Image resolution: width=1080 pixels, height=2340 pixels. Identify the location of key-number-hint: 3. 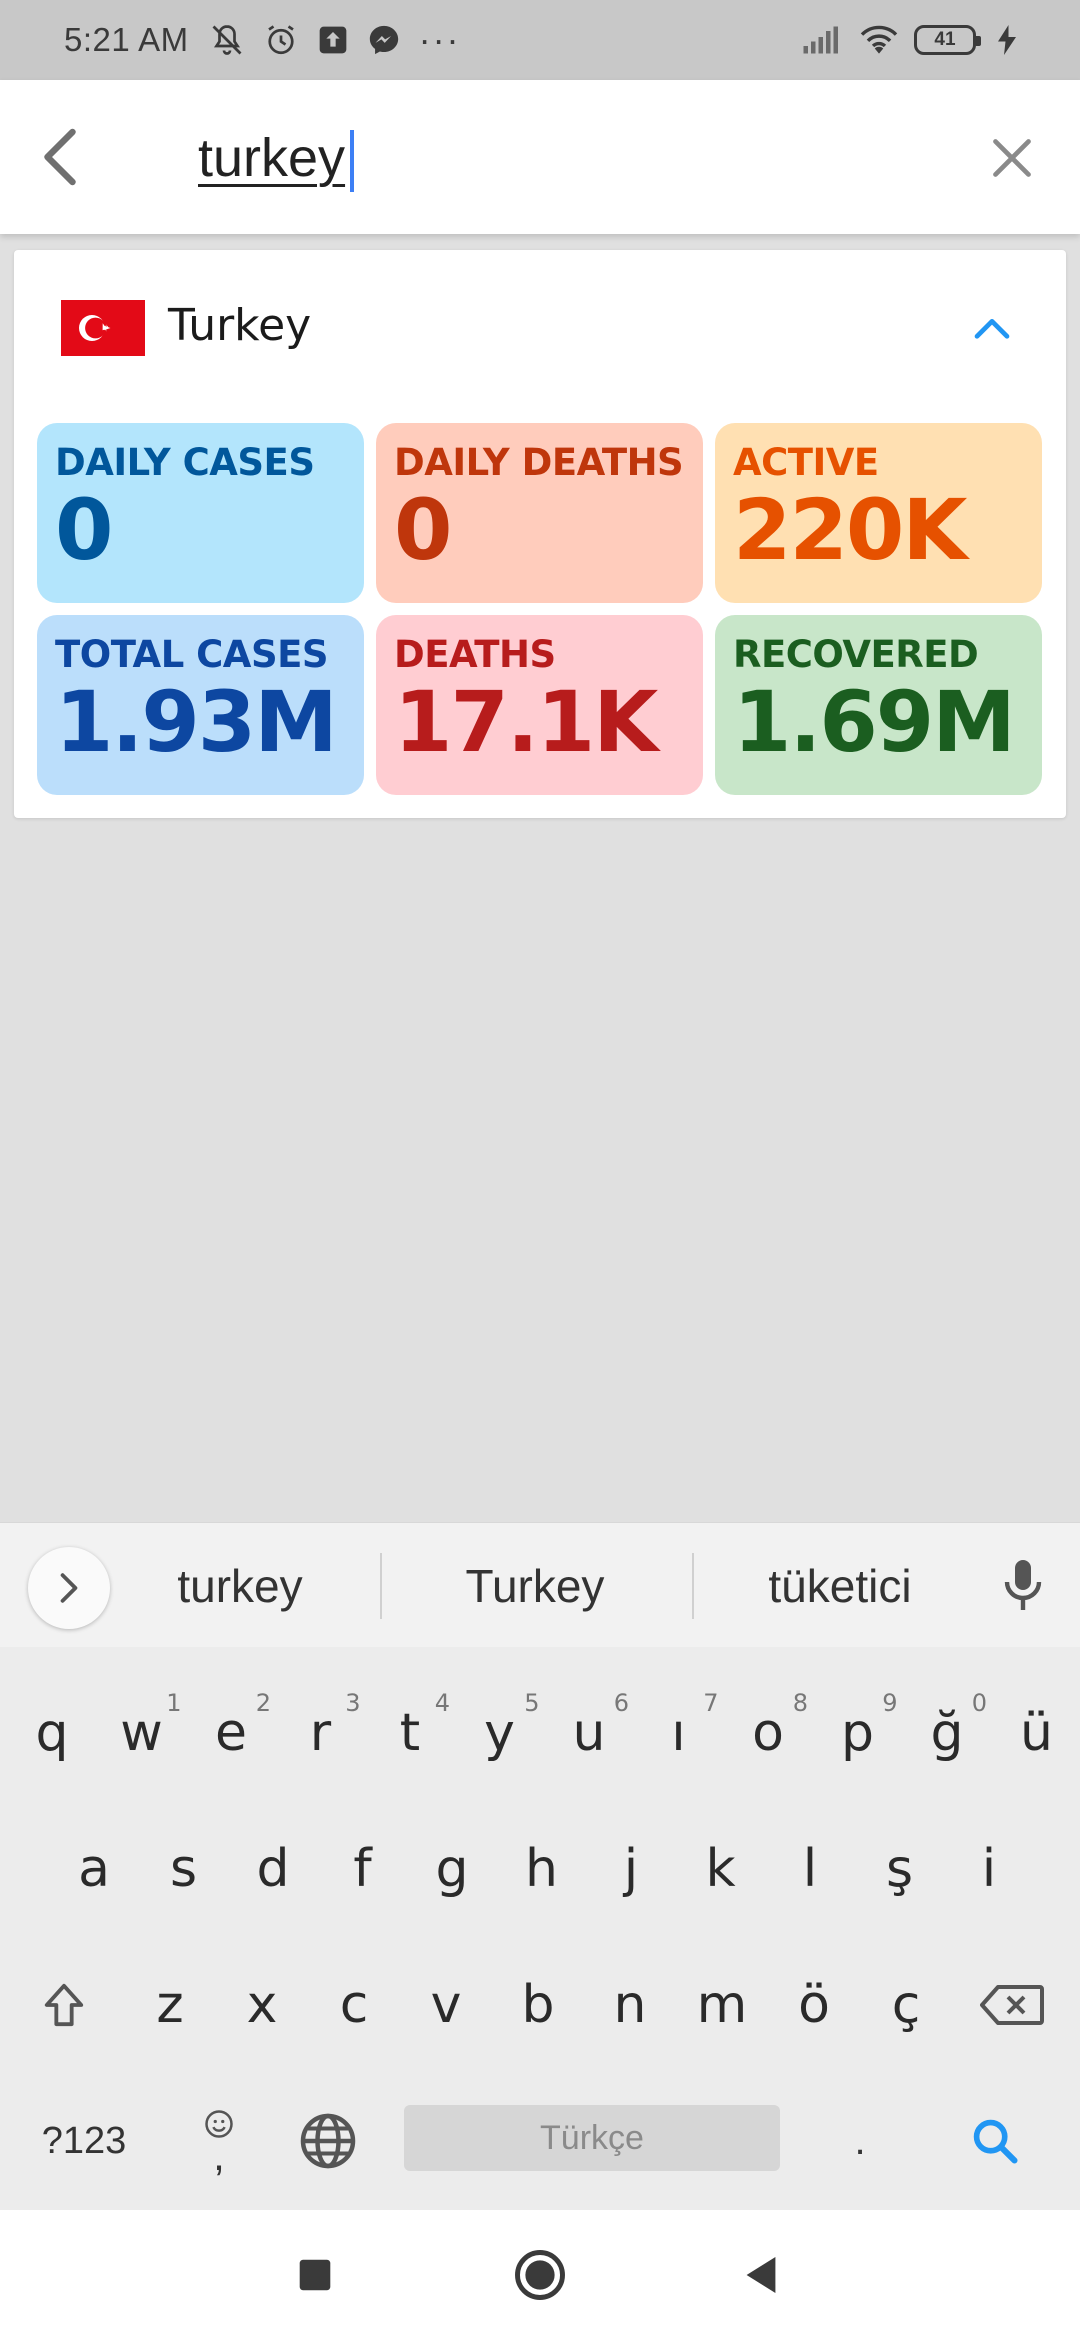
(353, 1703).